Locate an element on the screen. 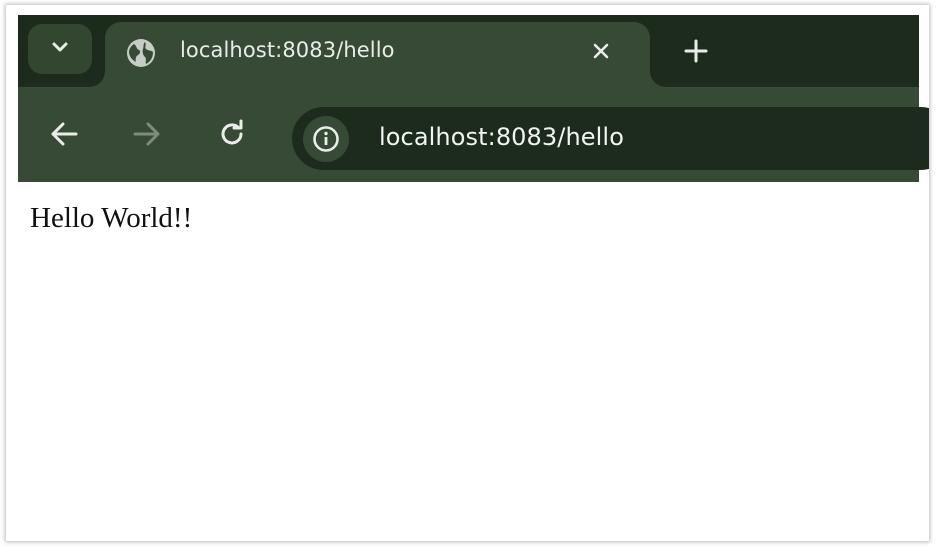  tab-search-button is located at coordinates (60, 49).